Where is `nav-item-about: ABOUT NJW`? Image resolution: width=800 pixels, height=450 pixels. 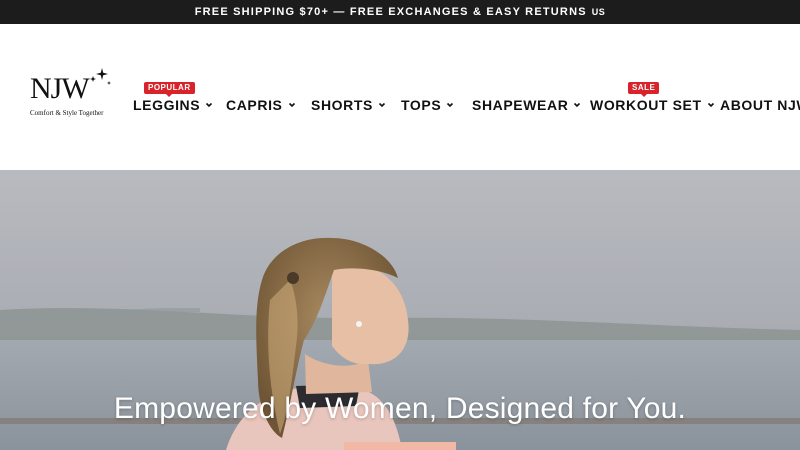 nav-item-about: ABOUT NJW is located at coordinates (760, 105).